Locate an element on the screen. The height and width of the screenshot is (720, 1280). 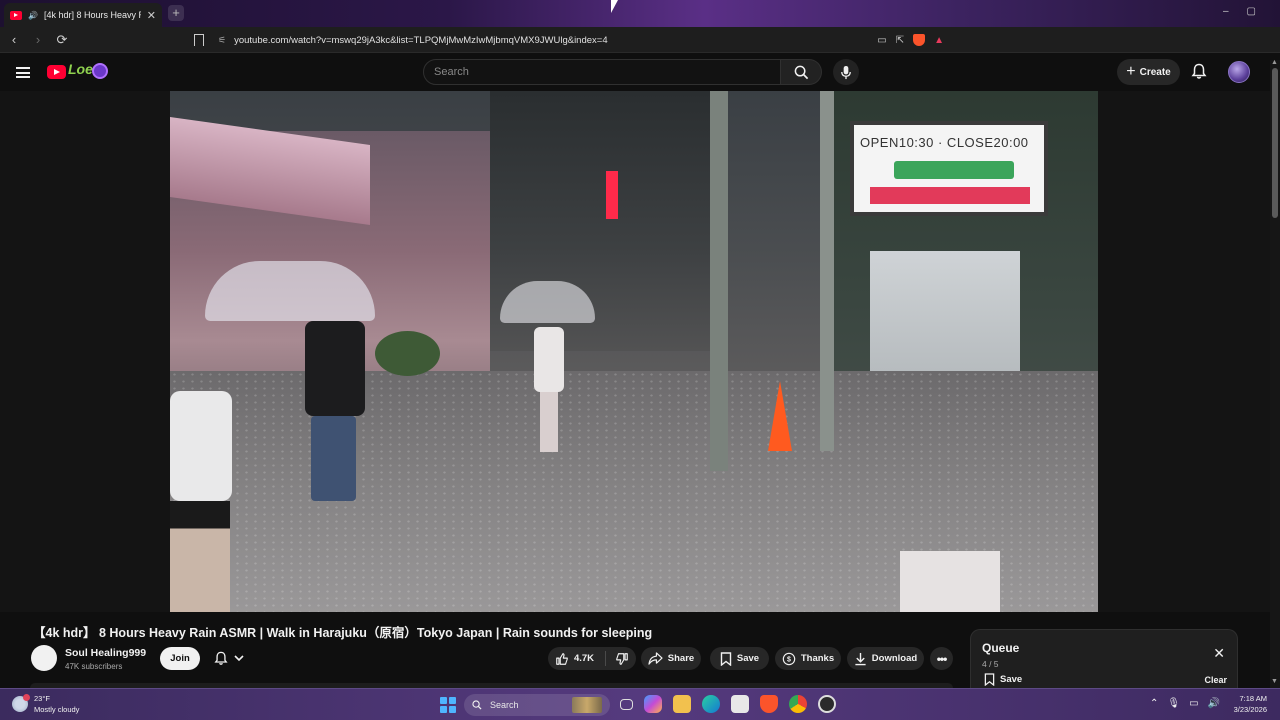
recording-app-icon is located at coordinates (827, 704).